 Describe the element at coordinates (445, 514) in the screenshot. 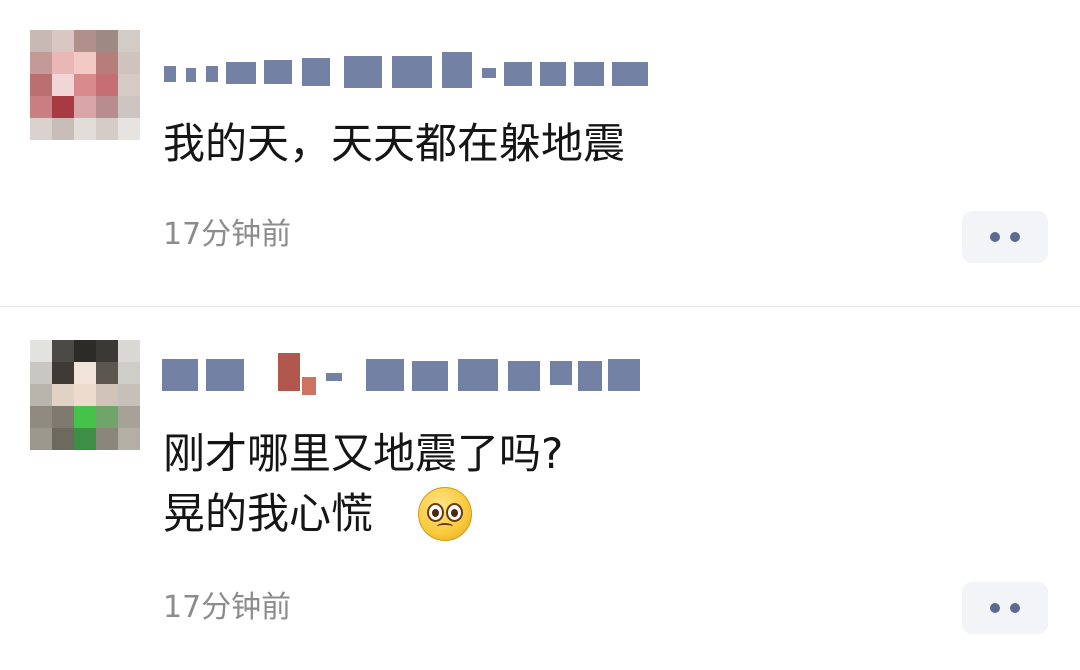

I see `pleading-face-emoji` at that location.